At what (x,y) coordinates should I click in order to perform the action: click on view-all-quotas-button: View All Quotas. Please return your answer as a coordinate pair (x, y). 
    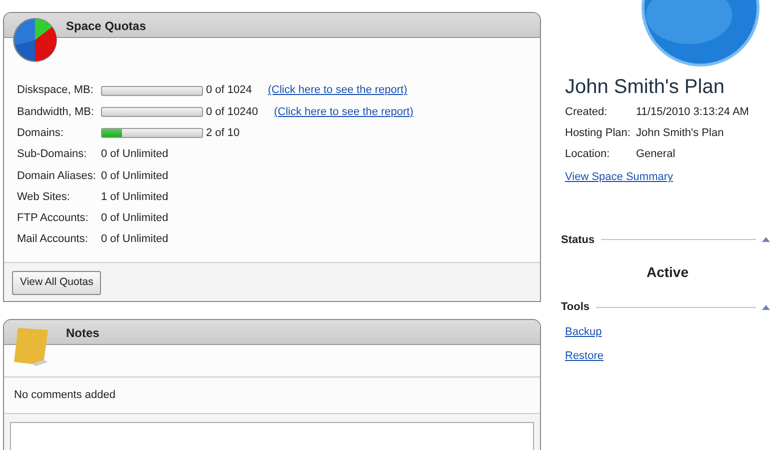
    Looking at the image, I should click on (57, 283).